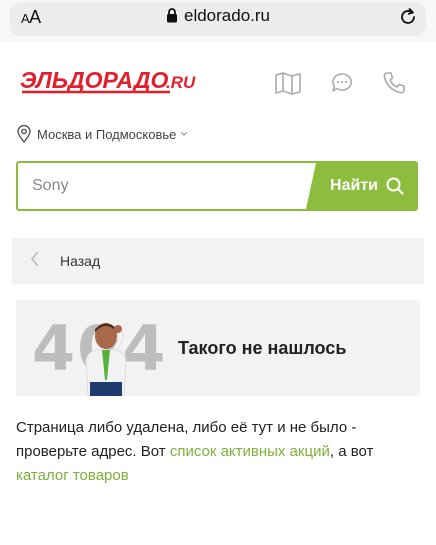  I want to click on search-button-label: Найти, so click(354, 185).